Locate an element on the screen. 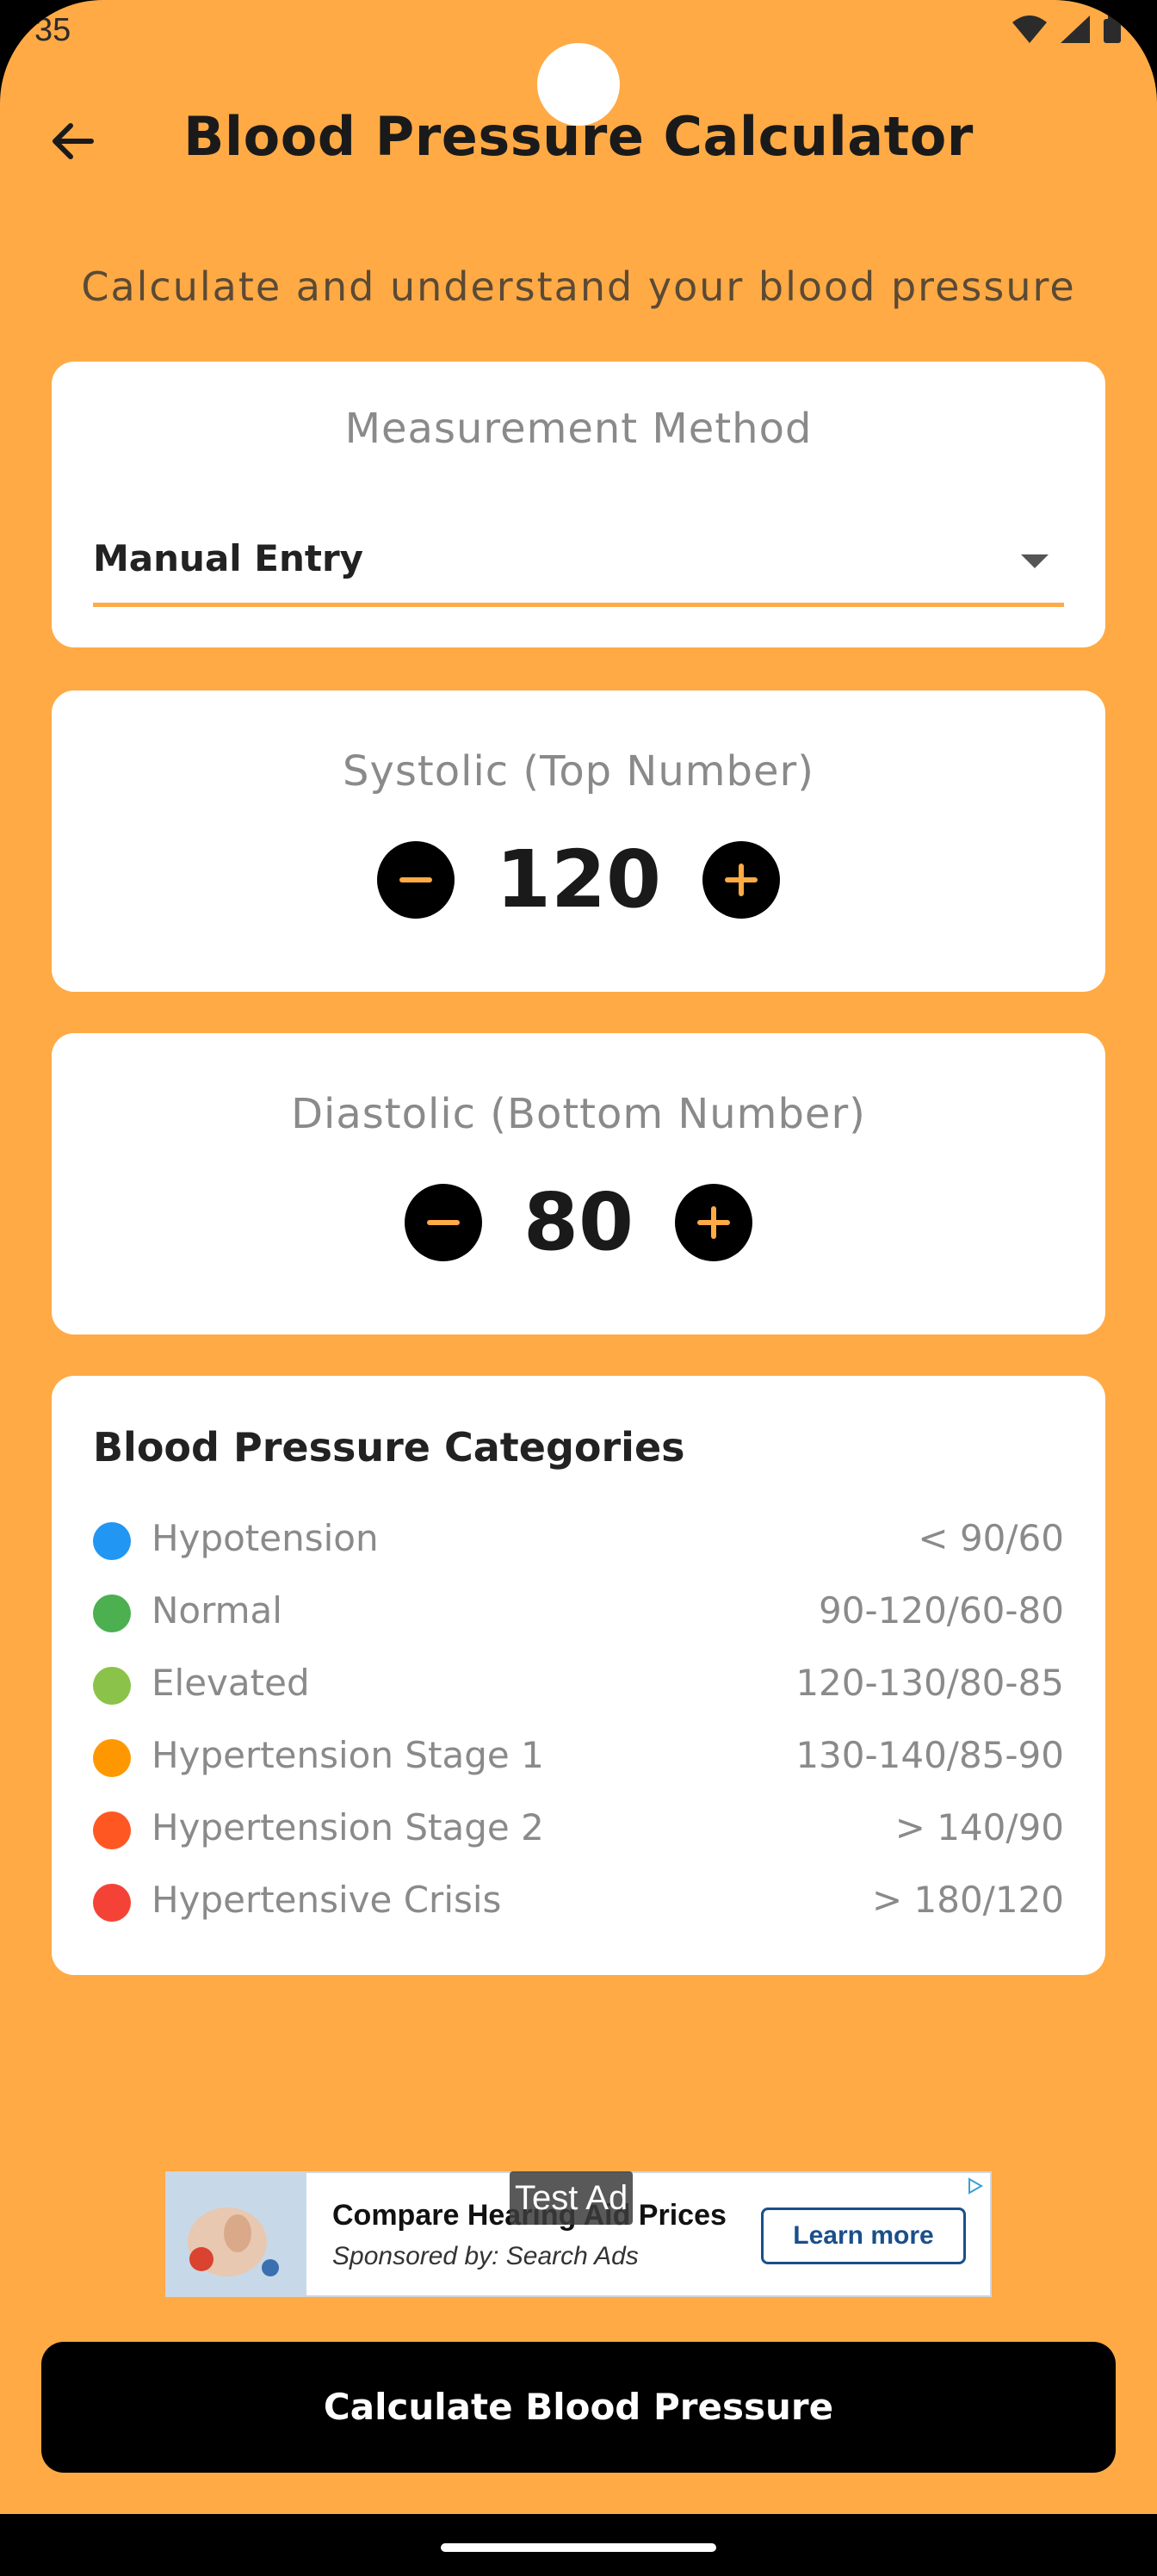 This screenshot has width=1157, height=2576. systolic-stepper: 120 is located at coordinates (579, 880).